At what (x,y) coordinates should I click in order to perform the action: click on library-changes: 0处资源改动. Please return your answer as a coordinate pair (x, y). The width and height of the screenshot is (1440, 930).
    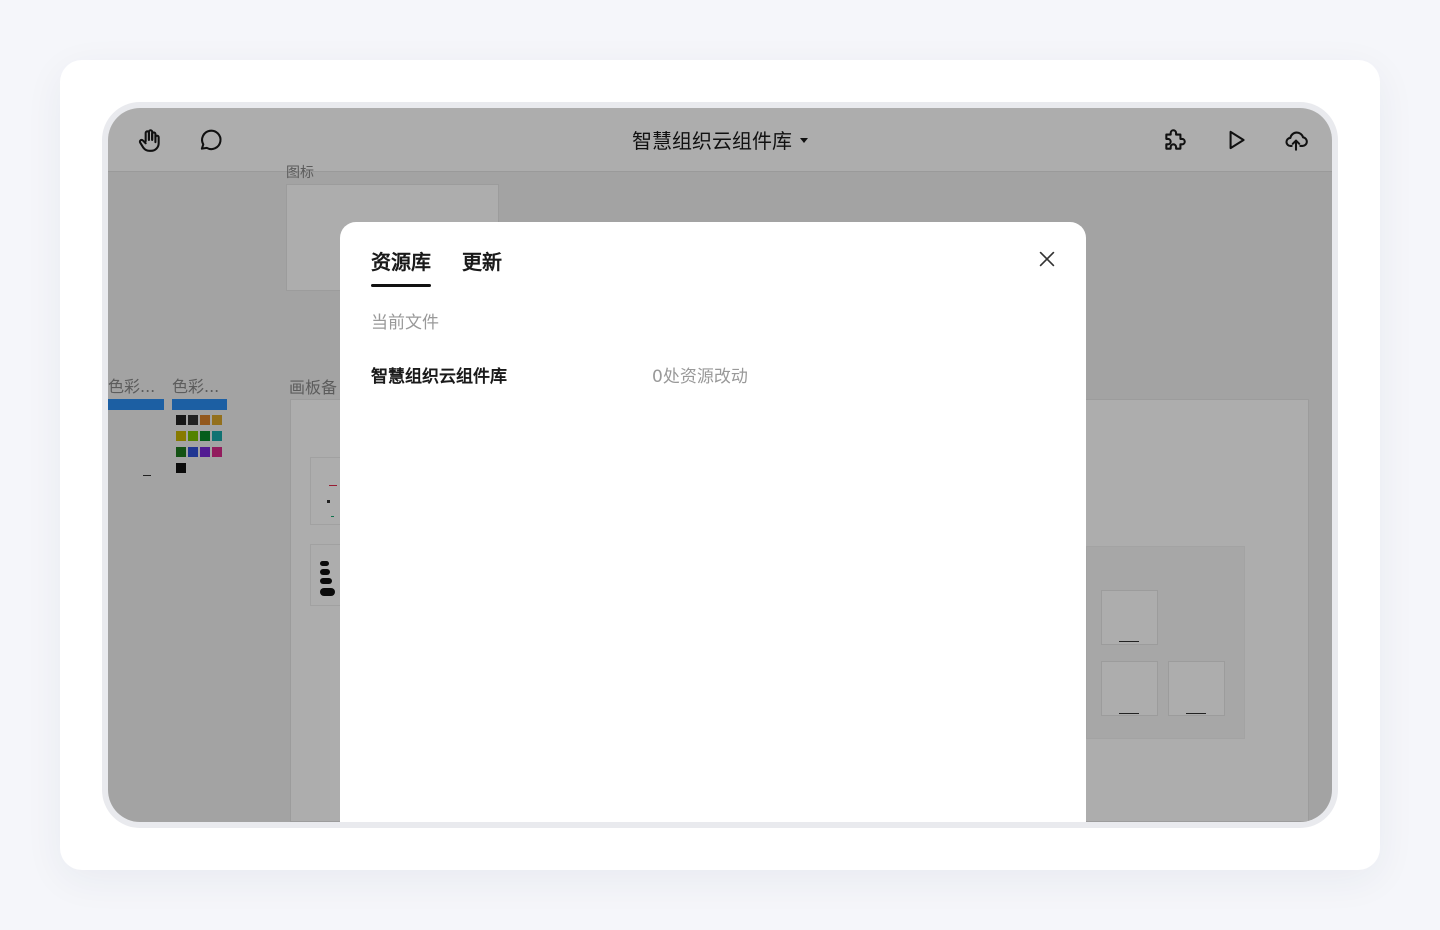
    Looking at the image, I should click on (700, 377).